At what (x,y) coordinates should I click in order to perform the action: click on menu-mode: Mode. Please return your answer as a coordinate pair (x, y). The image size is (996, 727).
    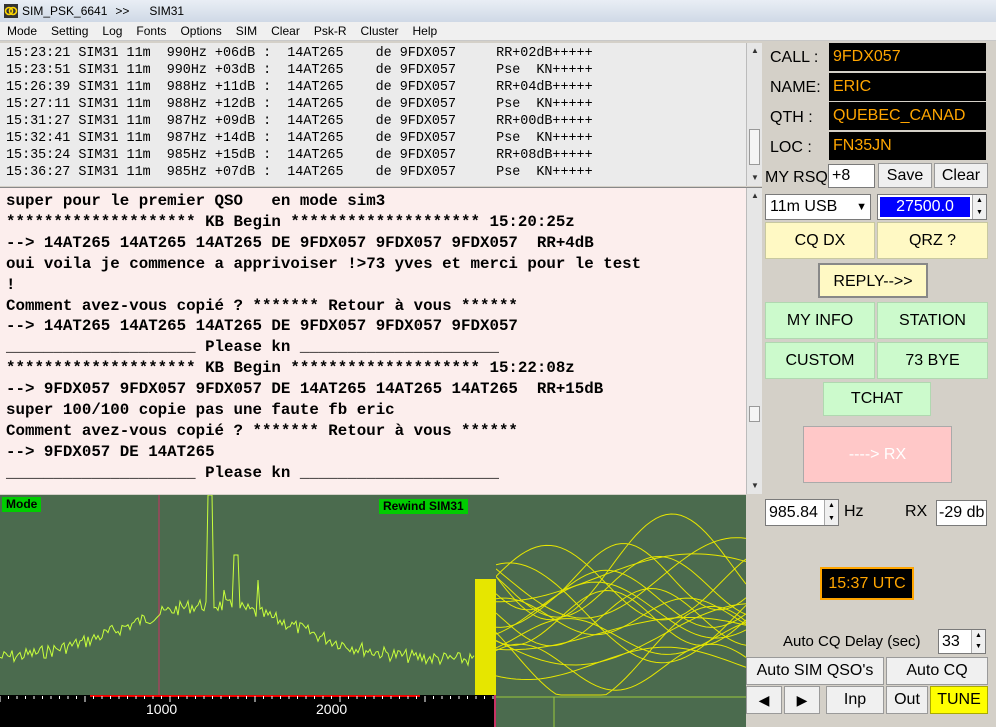
    Looking at the image, I should click on (22, 31).